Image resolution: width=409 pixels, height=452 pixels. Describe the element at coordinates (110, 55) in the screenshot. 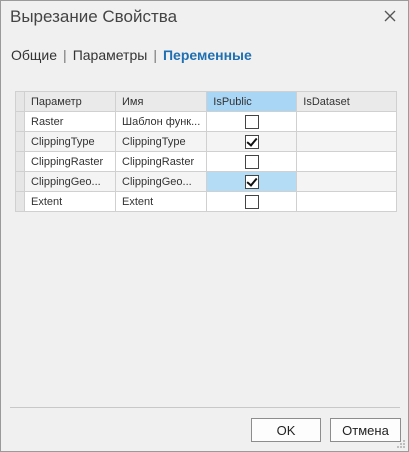

I see `tab-parameters: Параметры` at that location.